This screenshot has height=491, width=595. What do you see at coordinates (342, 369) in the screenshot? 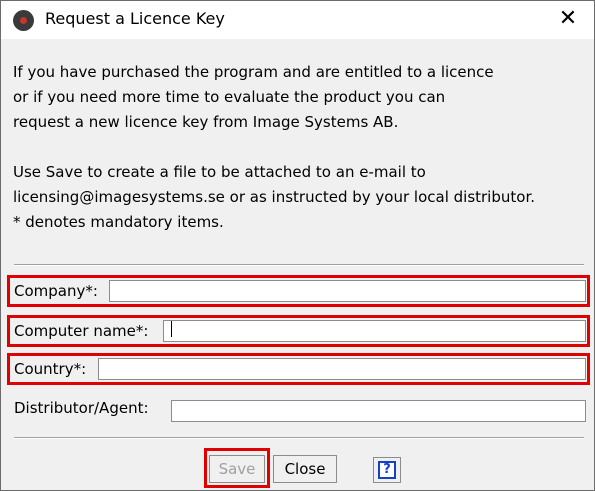
I see `country-input` at bounding box center [342, 369].